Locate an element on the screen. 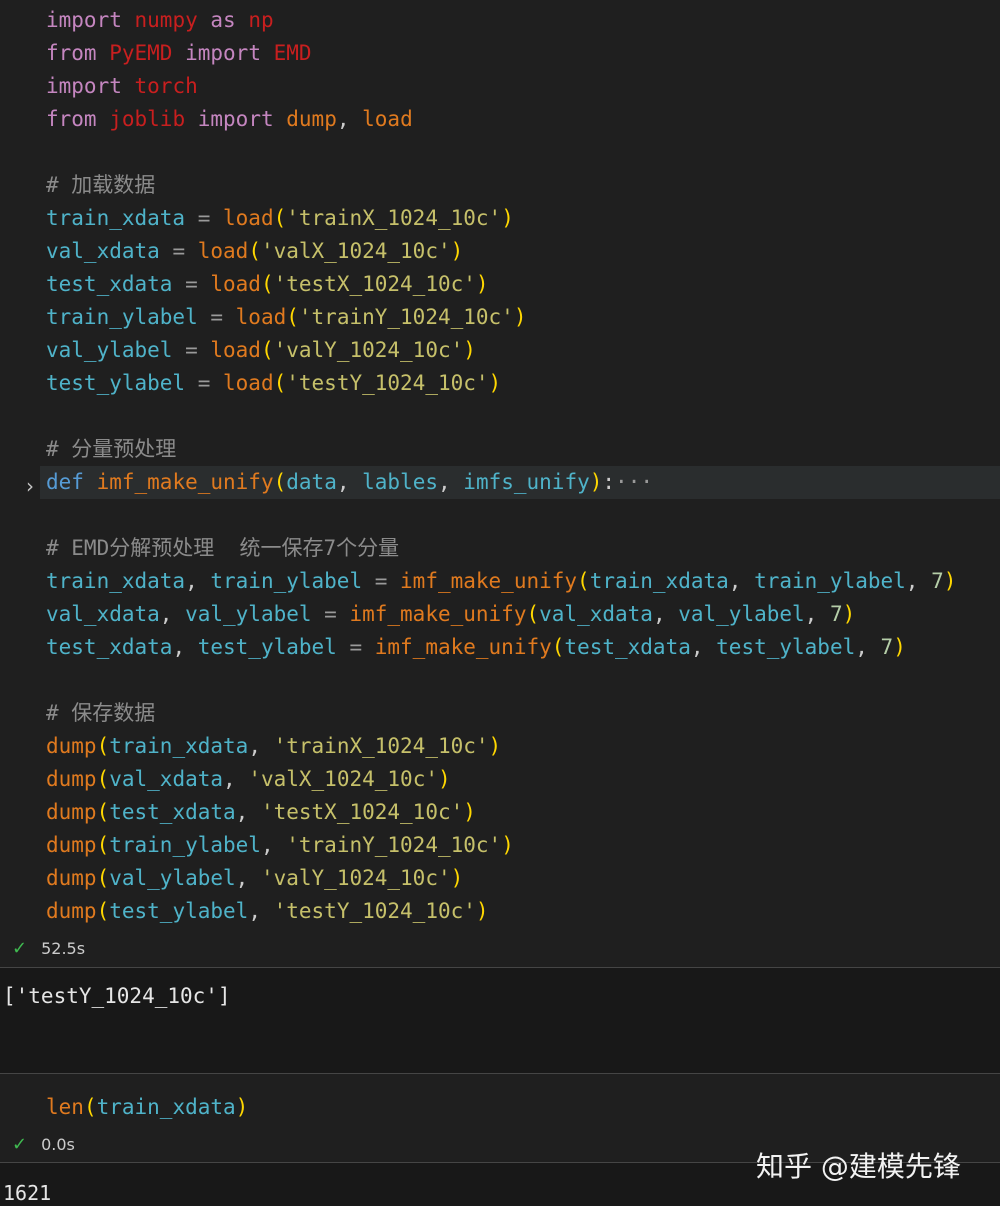  code-line: dump(test_ylabel, 'testY_1024_10c') is located at coordinates (523, 911).